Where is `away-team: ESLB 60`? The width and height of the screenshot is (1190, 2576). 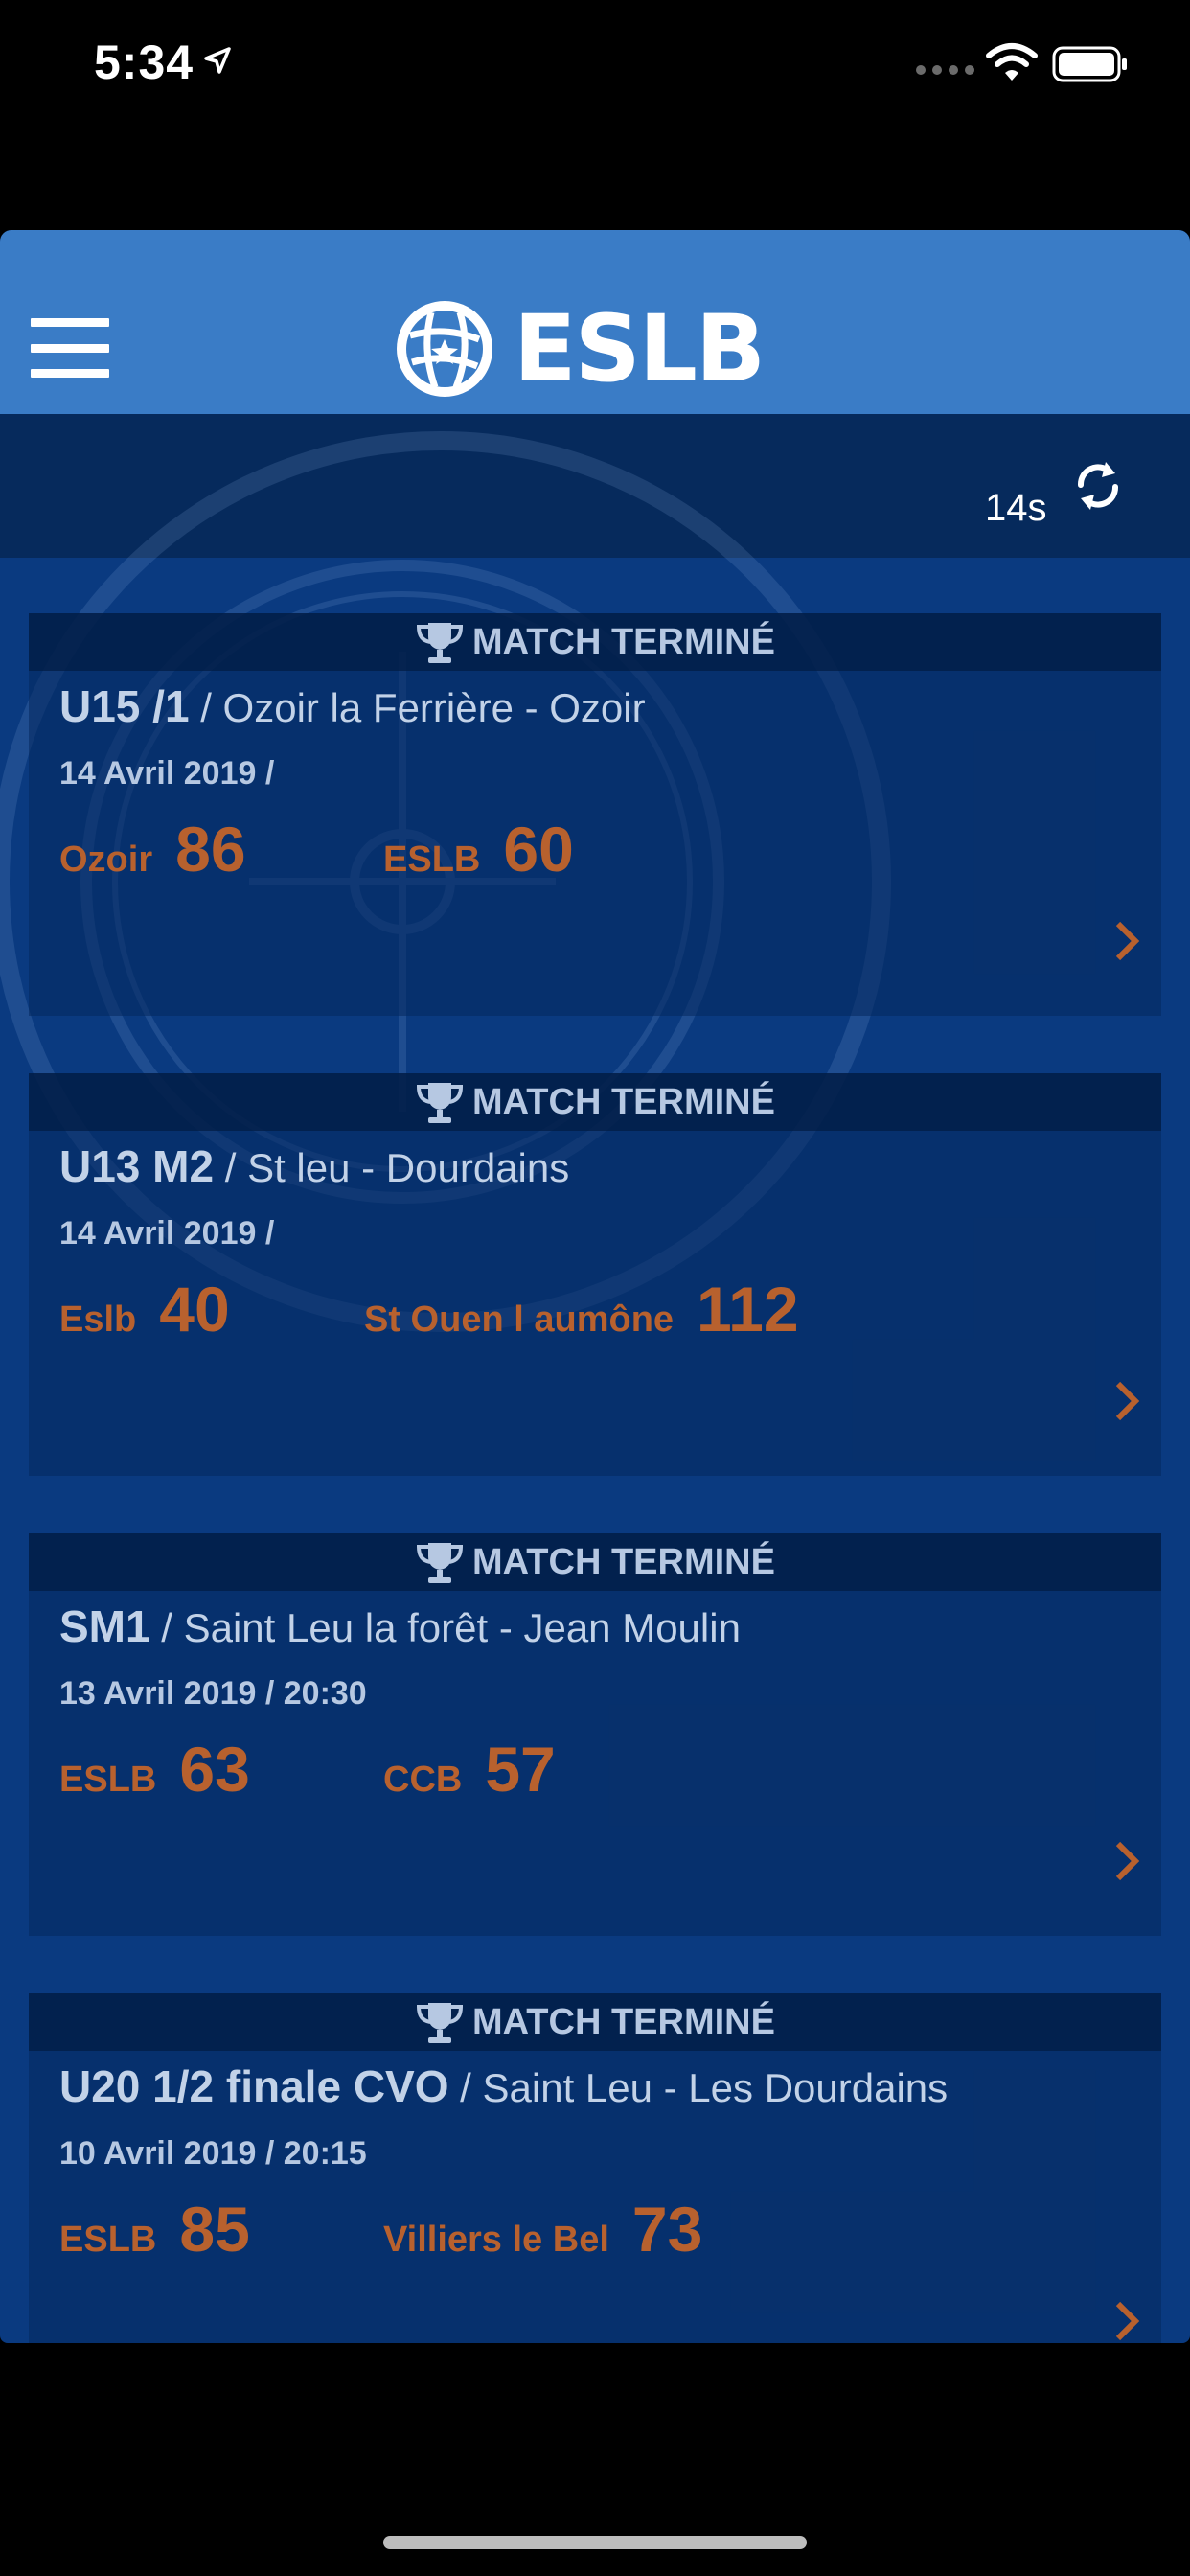 away-team: ESLB 60 is located at coordinates (479, 849).